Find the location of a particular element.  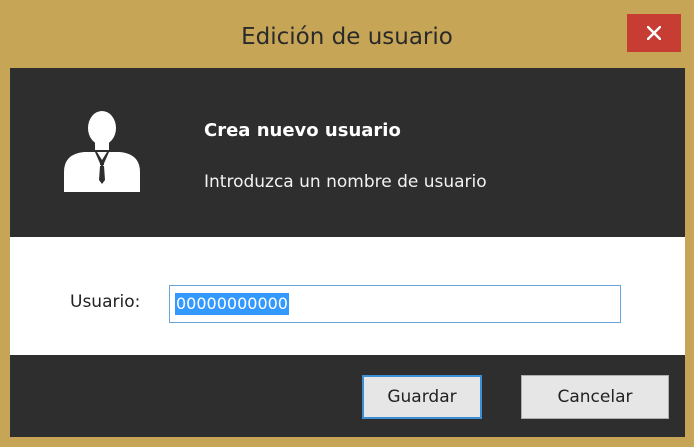

close-icon is located at coordinates (654, 33).